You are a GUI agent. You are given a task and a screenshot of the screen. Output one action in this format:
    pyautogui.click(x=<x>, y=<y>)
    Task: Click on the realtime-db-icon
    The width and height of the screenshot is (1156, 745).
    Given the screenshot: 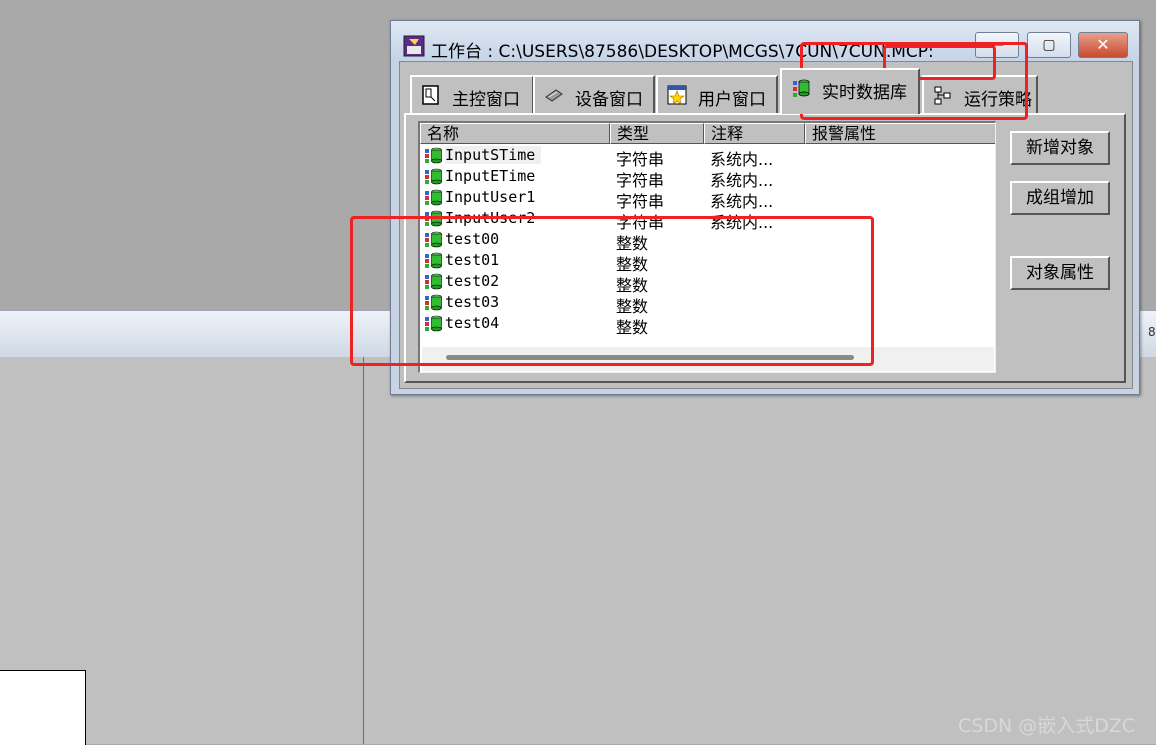 What is the action you would take?
    pyautogui.click(x=801, y=88)
    